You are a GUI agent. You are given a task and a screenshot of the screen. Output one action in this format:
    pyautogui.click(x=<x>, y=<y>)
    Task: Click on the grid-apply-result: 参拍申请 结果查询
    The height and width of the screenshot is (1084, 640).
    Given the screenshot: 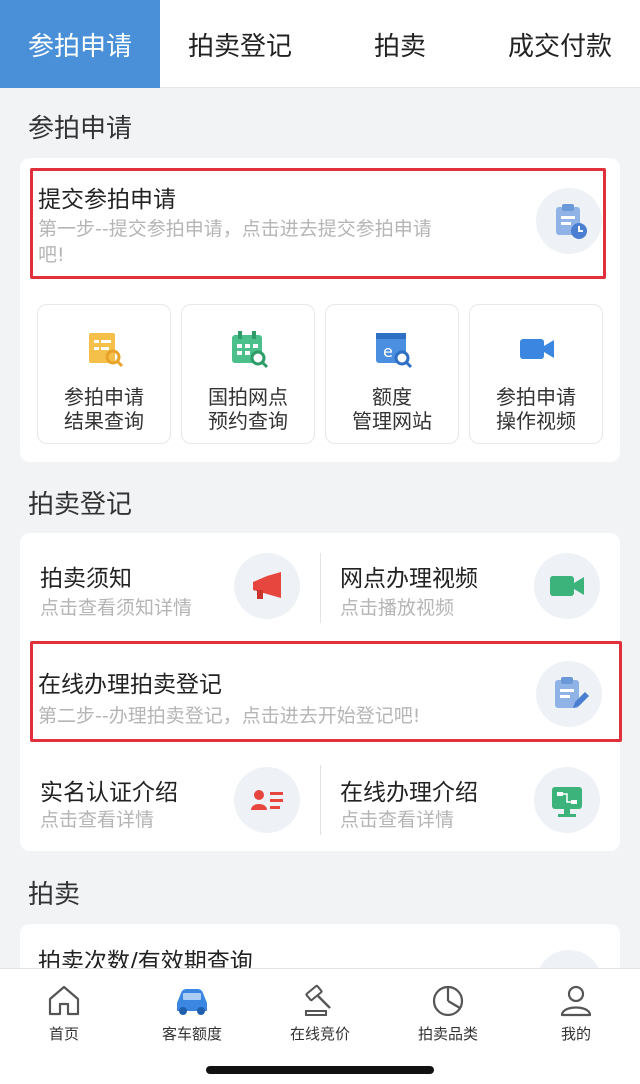 What is the action you would take?
    pyautogui.click(x=104, y=374)
    